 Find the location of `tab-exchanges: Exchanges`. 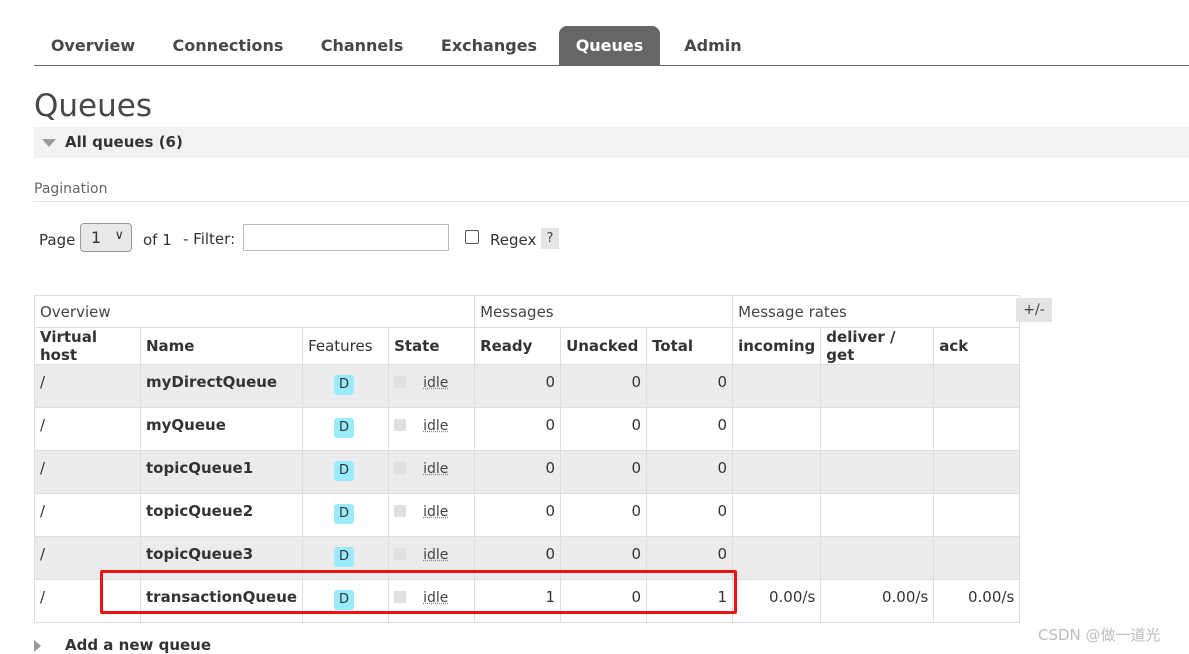

tab-exchanges: Exchanges is located at coordinates (489, 45).